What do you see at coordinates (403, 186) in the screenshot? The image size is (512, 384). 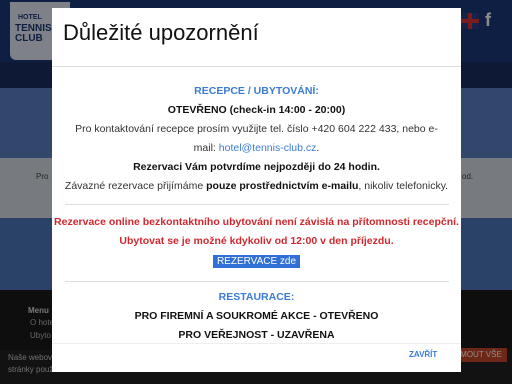 I see `binding-suffix: , nikoliv telefonicky.` at bounding box center [403, 186].